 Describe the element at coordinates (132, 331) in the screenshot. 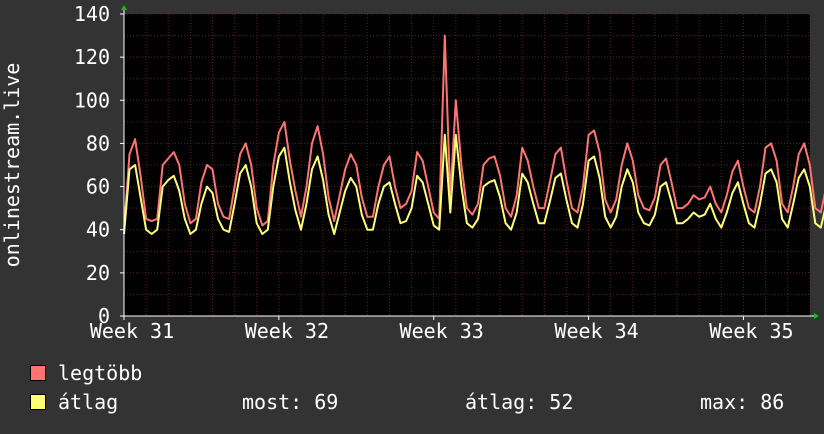

I see `x-tick-label: Week 31` at that location.